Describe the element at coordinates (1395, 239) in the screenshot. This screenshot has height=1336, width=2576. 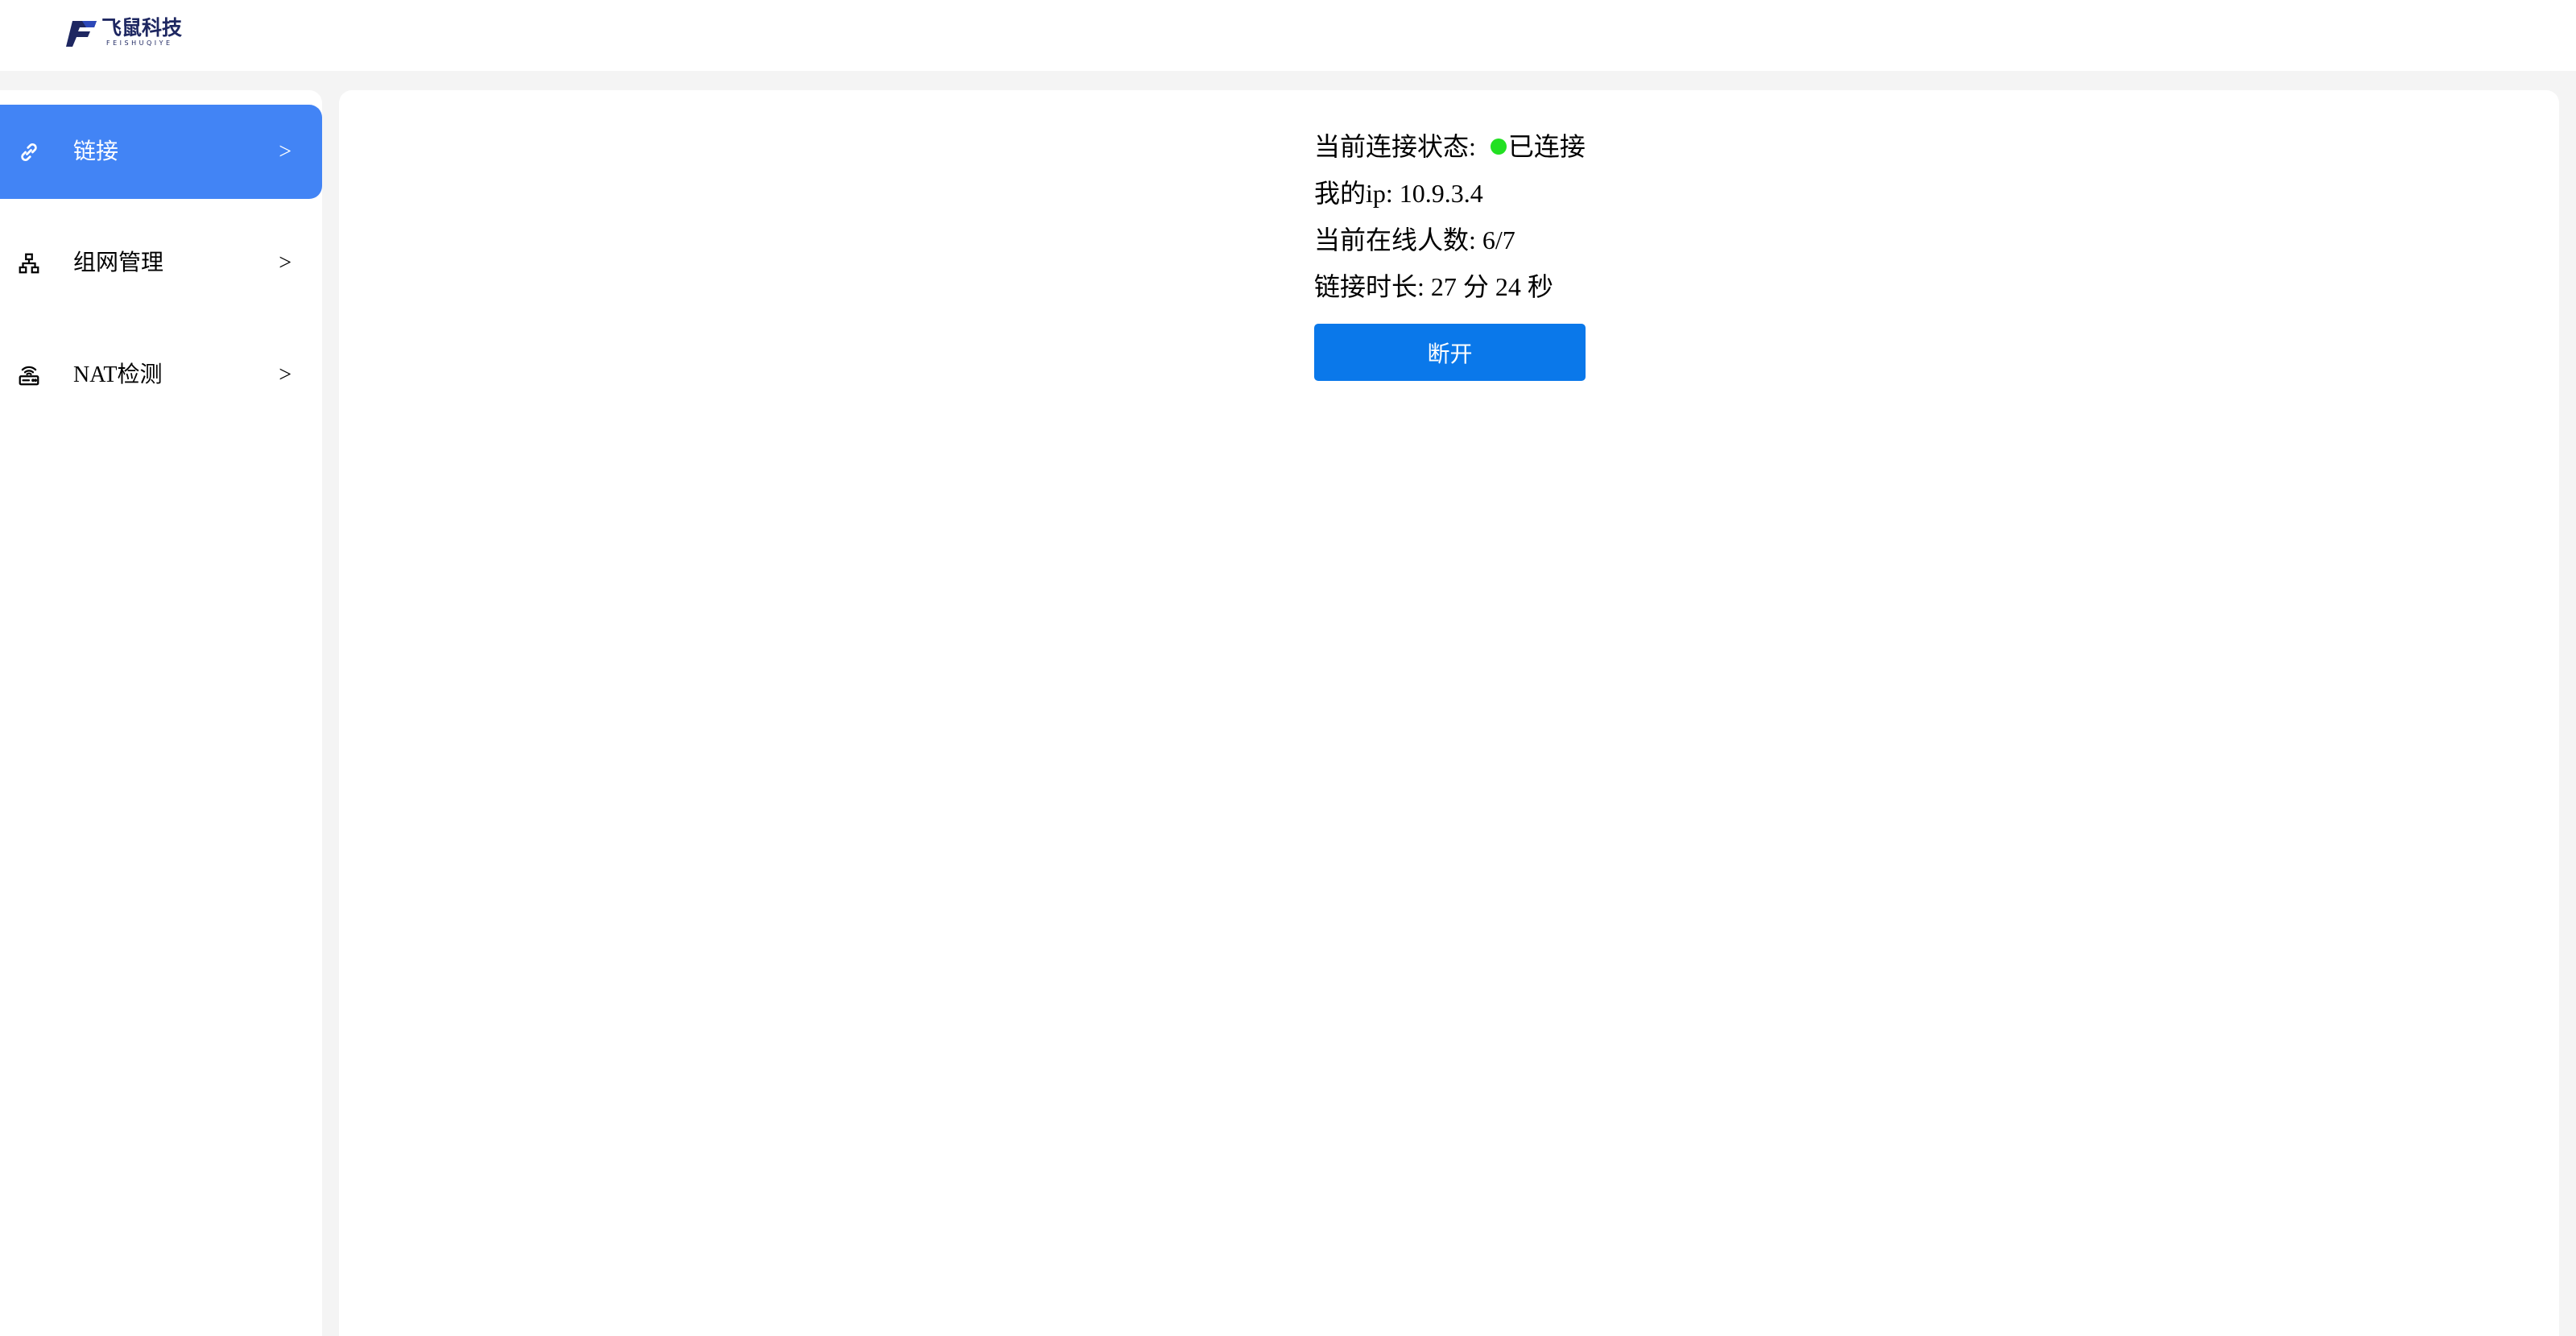
I see `online-label: 当前在线人数:` at that location.